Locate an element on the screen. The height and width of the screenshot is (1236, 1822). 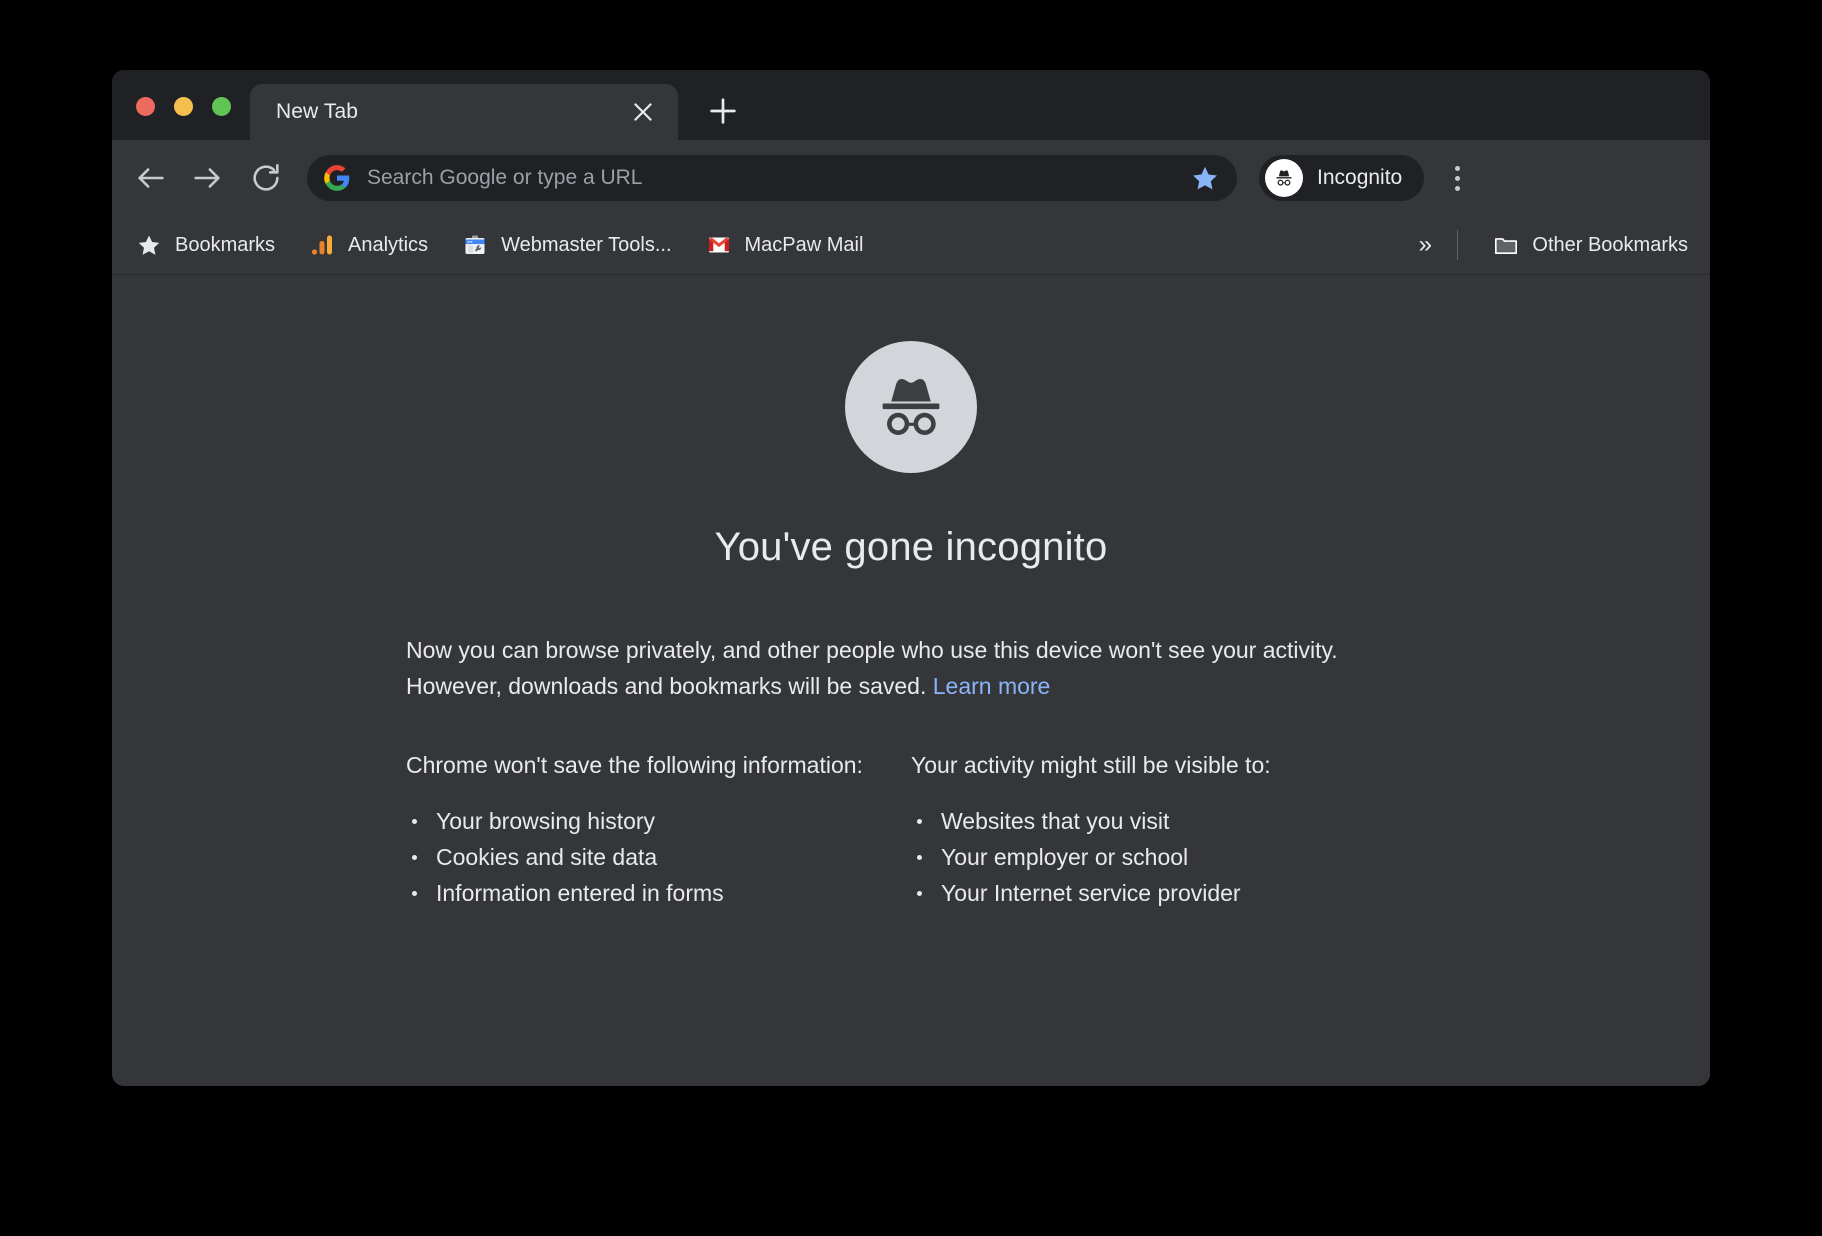
search-input is located at coordinates (779, 178).